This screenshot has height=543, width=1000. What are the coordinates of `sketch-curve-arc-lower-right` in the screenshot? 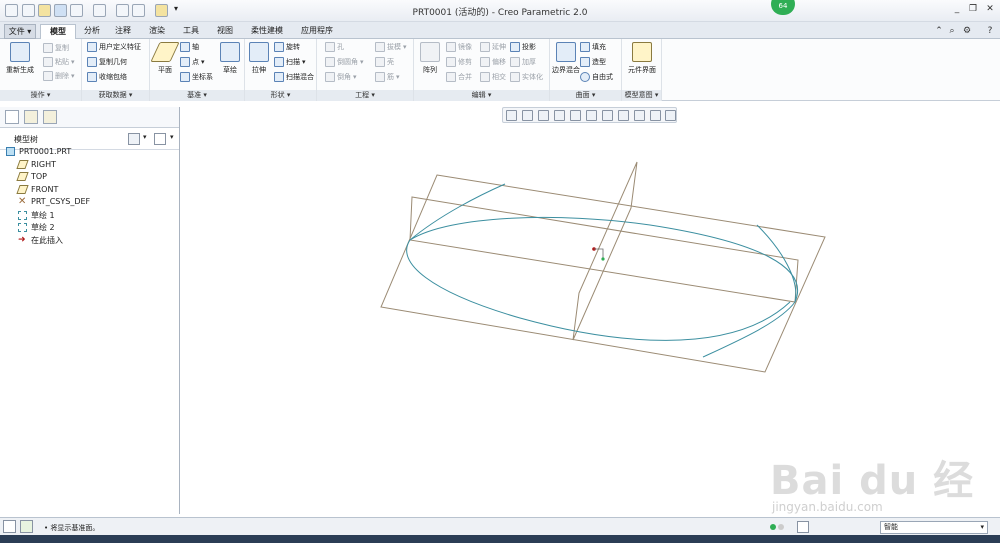 It's located at (749, 329).